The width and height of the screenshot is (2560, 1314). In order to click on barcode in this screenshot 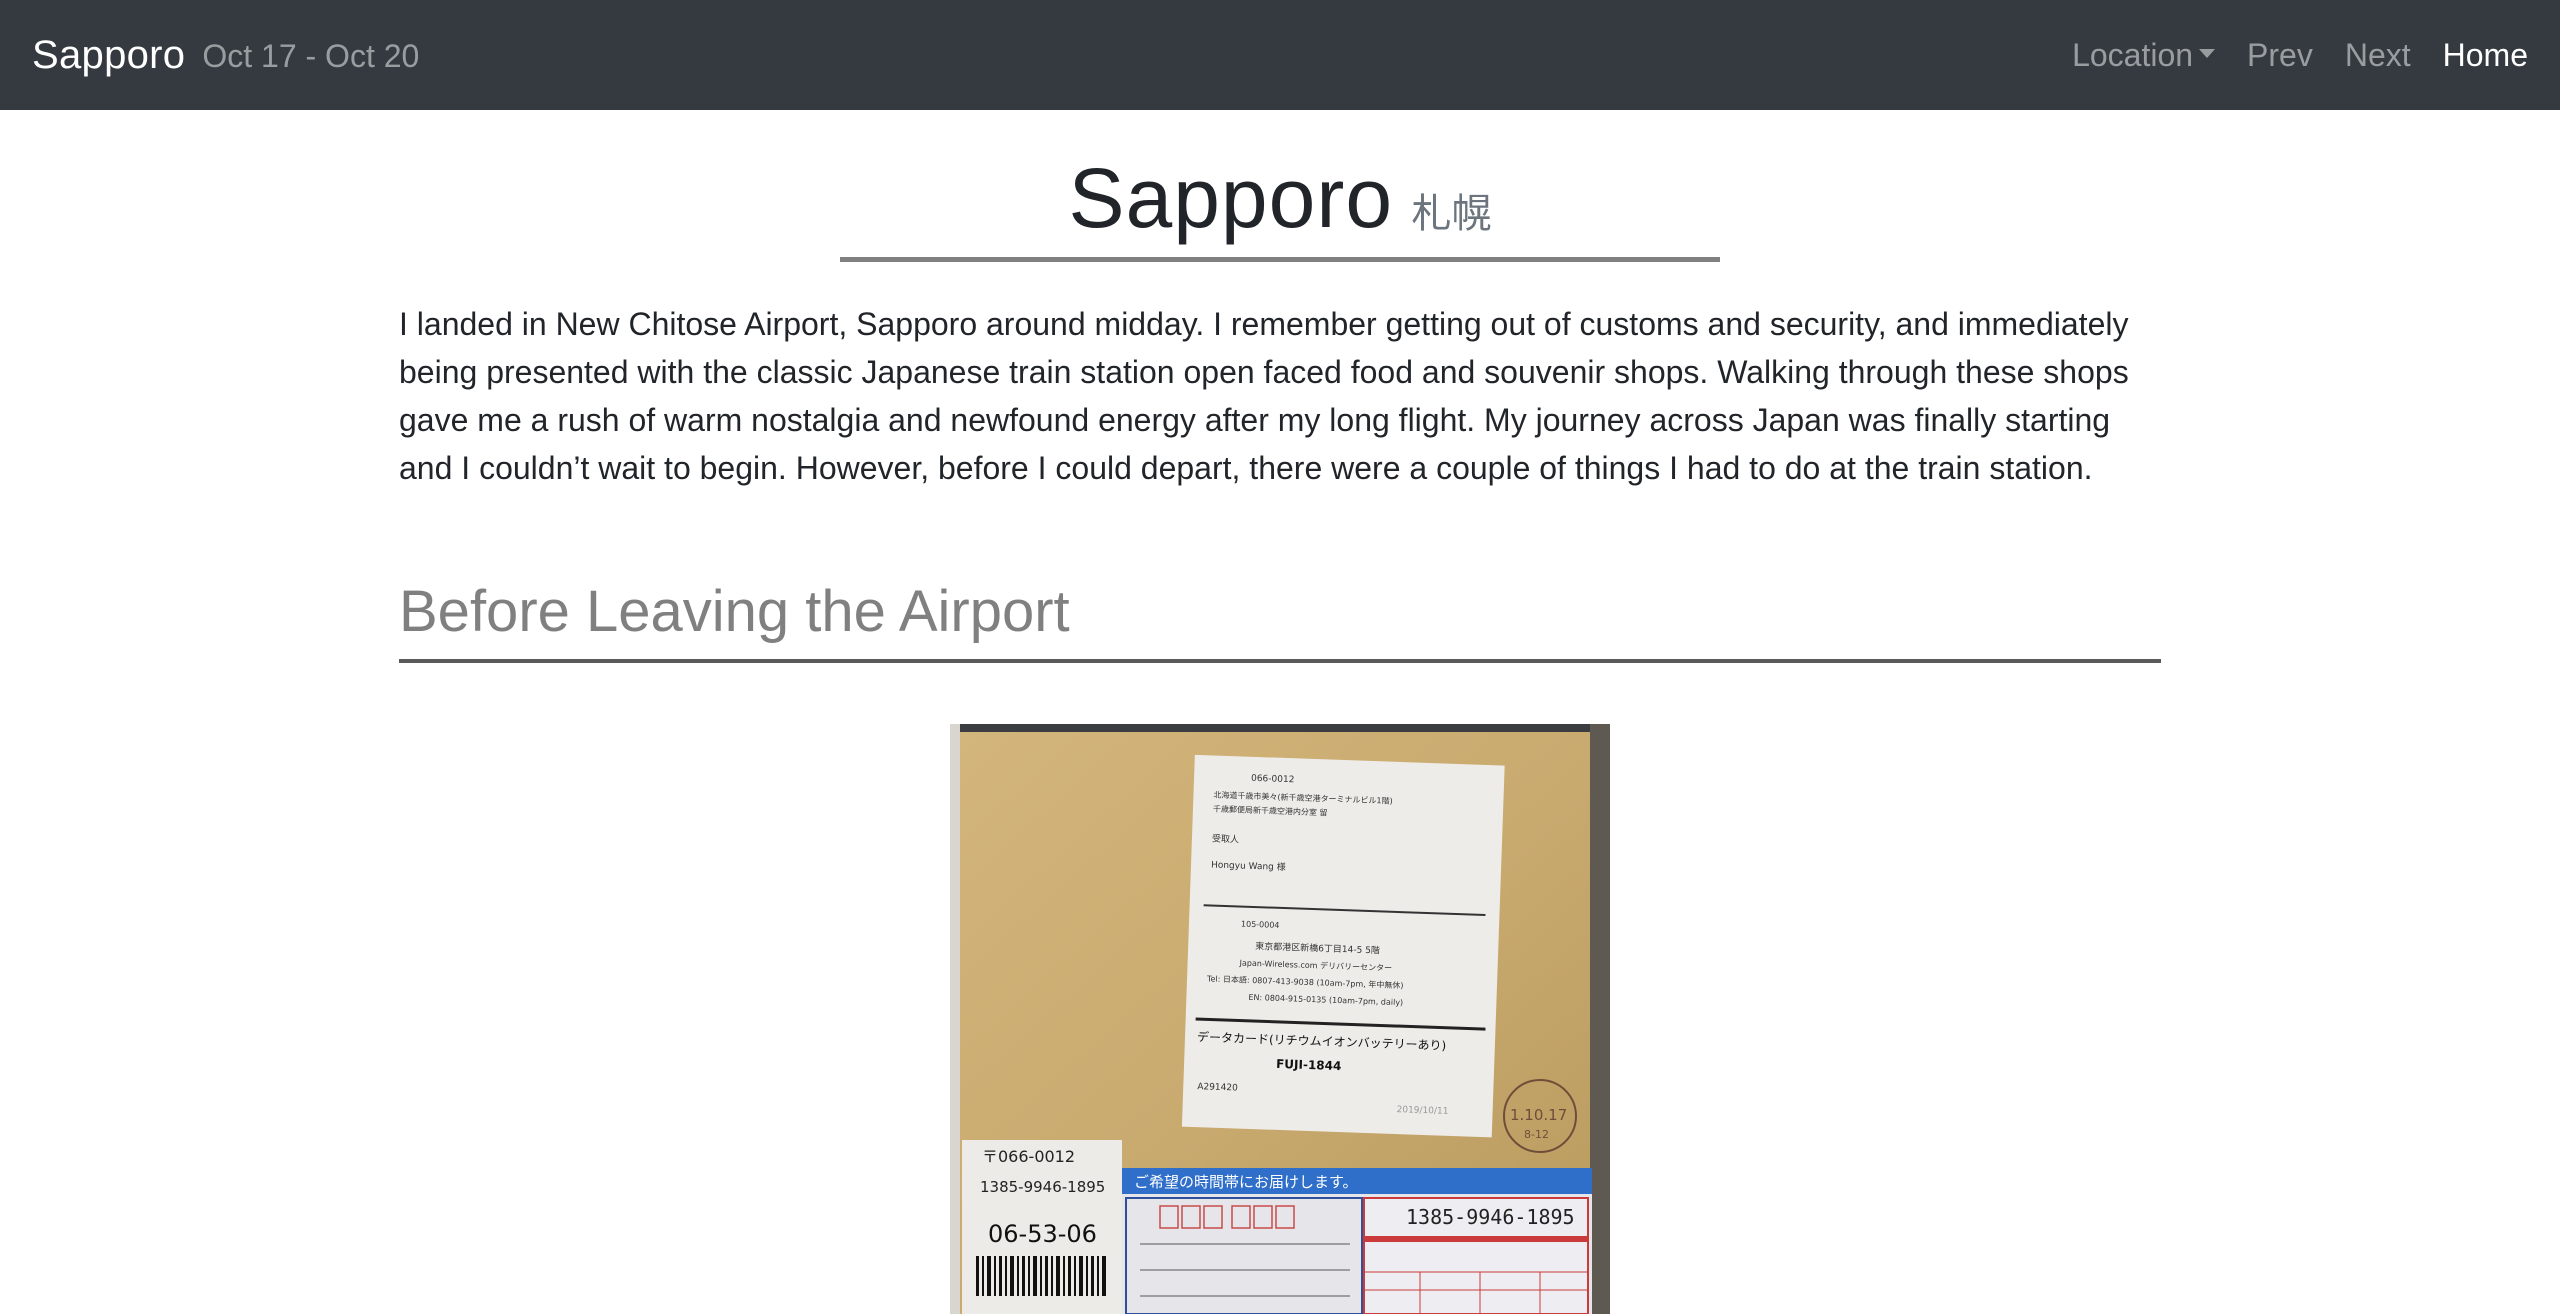, I will do `click(1041, 1276)`.